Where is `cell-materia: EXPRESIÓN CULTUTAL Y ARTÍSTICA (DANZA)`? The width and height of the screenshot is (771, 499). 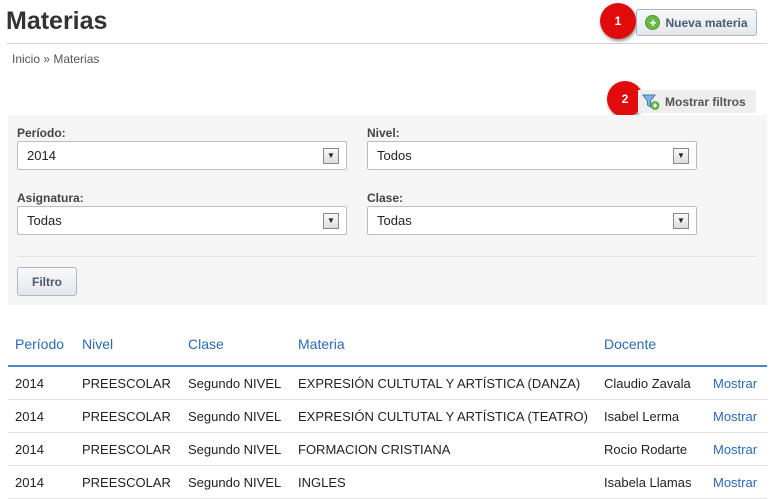 cell-materia: EXPRESIÓN CULTUTAL Y ARTÍSTICA (DANZA) is located at coordinates (444, 383).